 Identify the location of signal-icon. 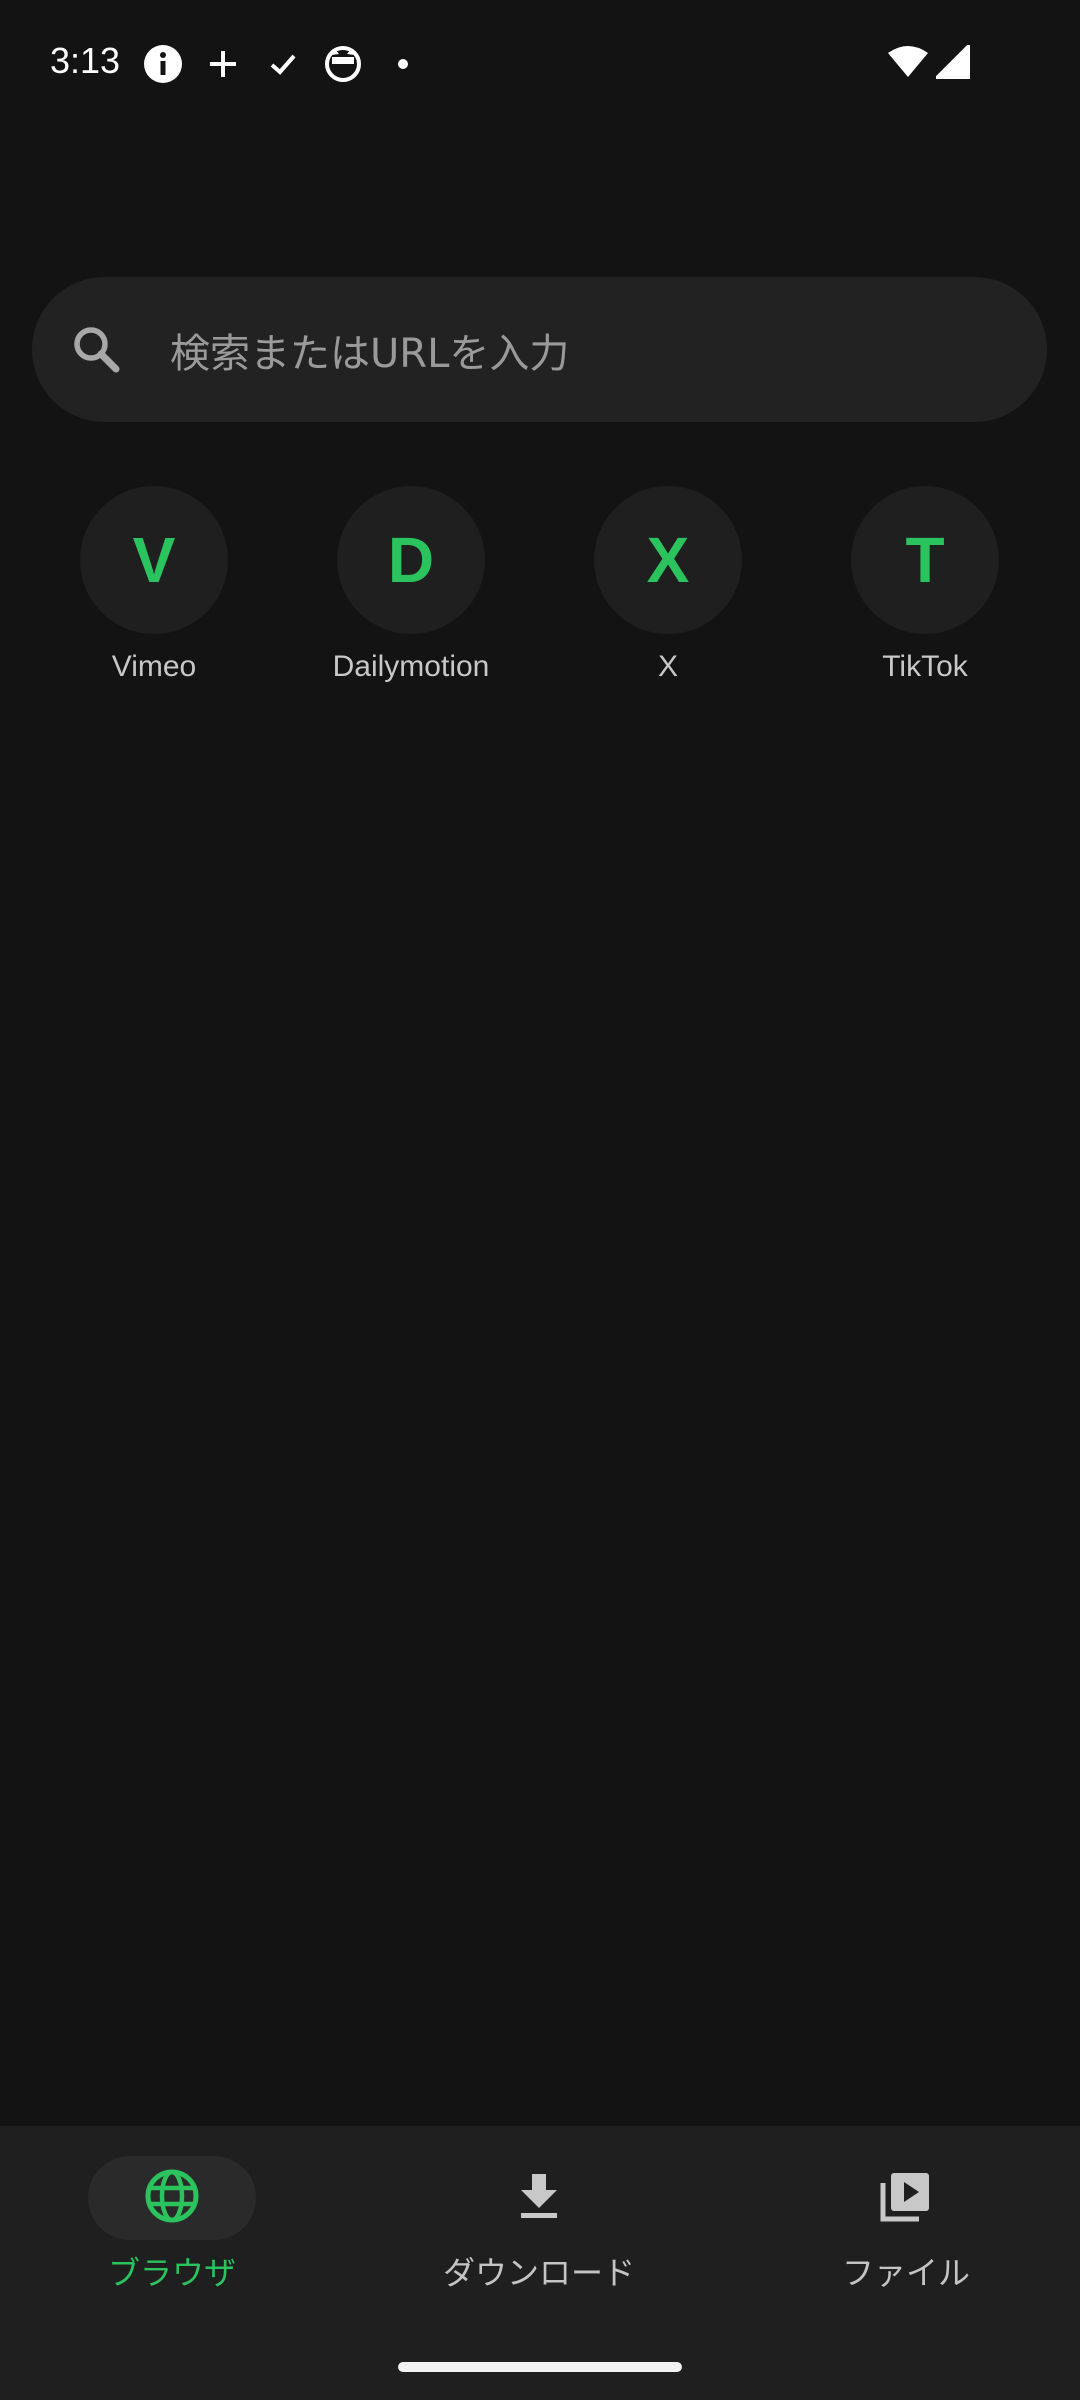
(951, 62).